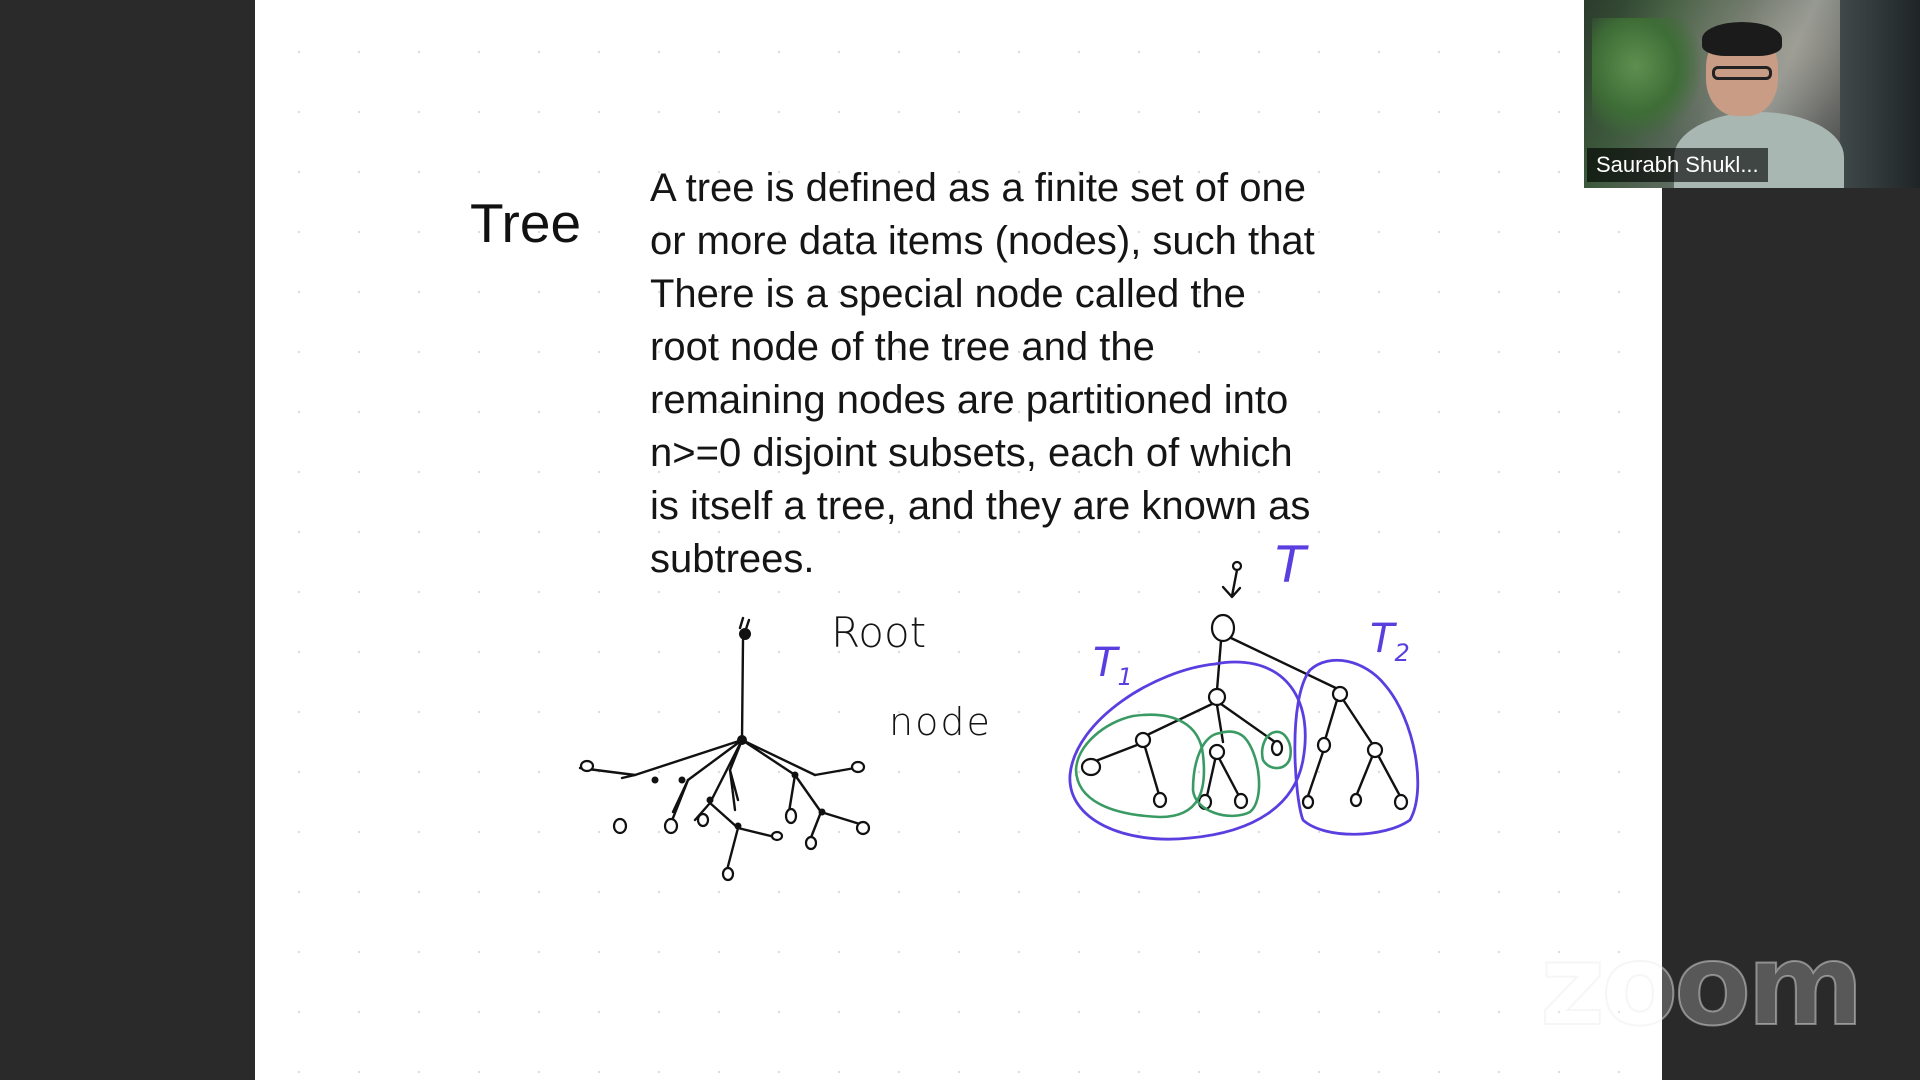  I want to click on zoom-watermark-logo: zoom, so click(1702, 986).